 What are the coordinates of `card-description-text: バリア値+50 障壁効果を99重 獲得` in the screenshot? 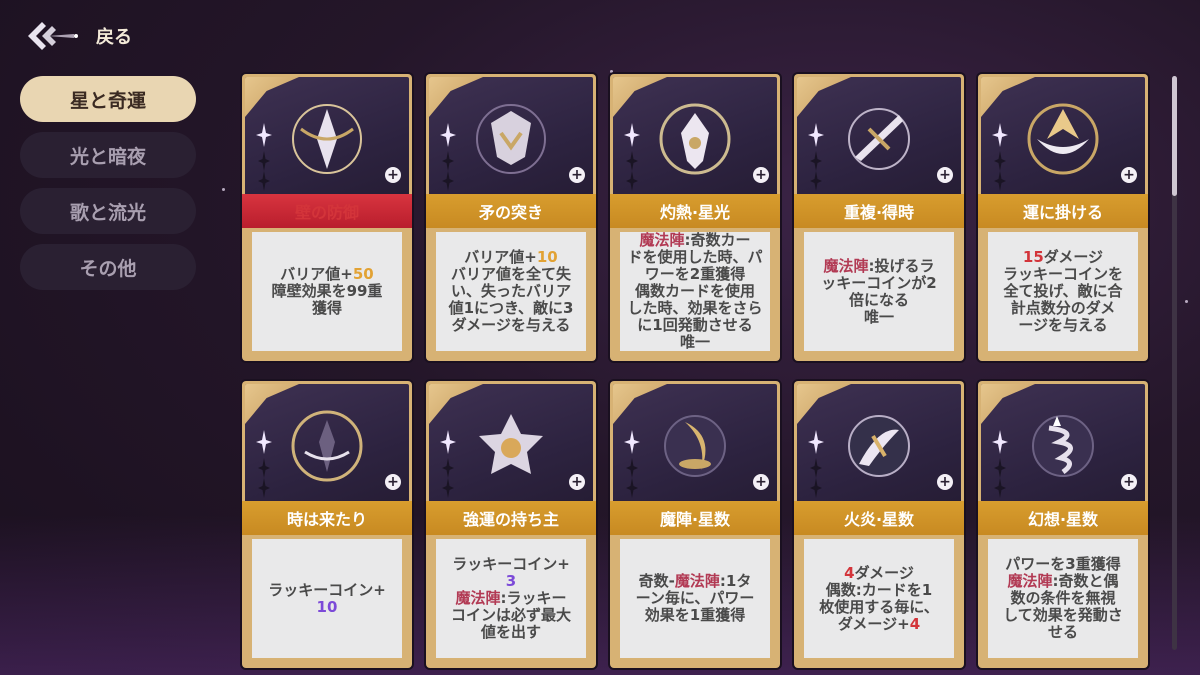 It's located at (327, 291).